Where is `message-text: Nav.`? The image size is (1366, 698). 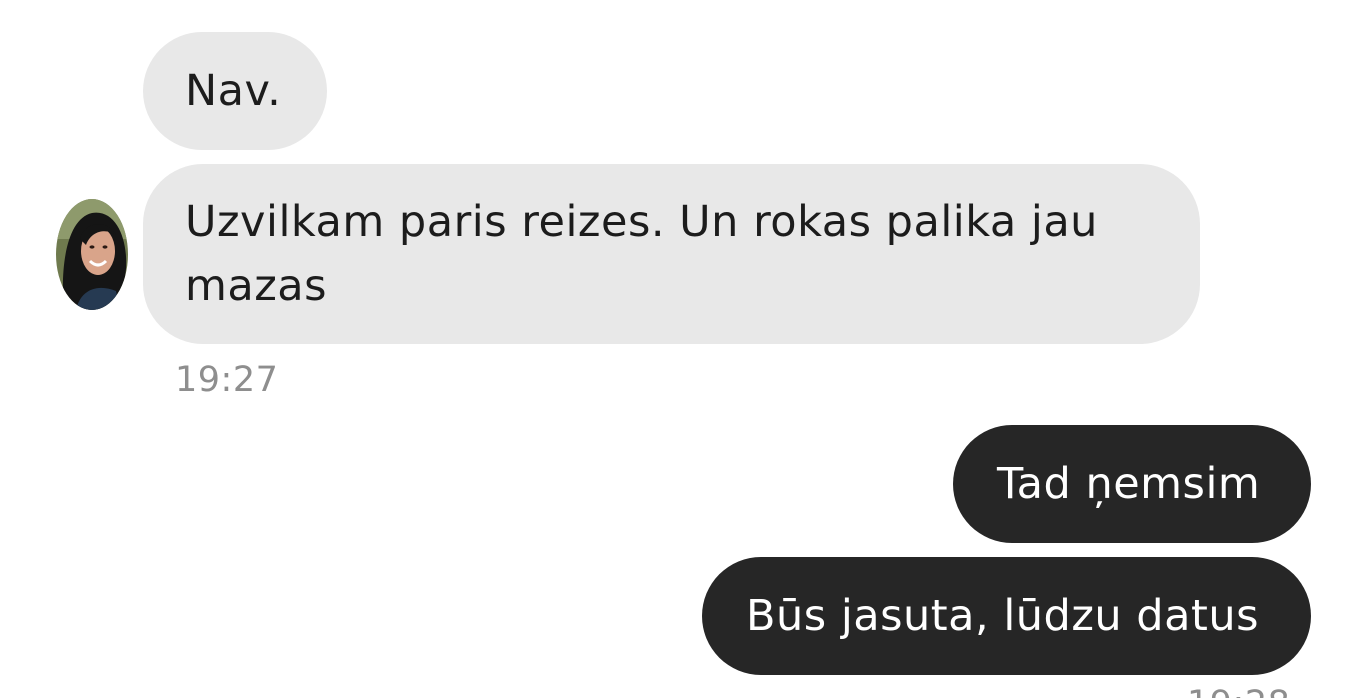
message-text: Nav. is located at coordinates (233, 91).